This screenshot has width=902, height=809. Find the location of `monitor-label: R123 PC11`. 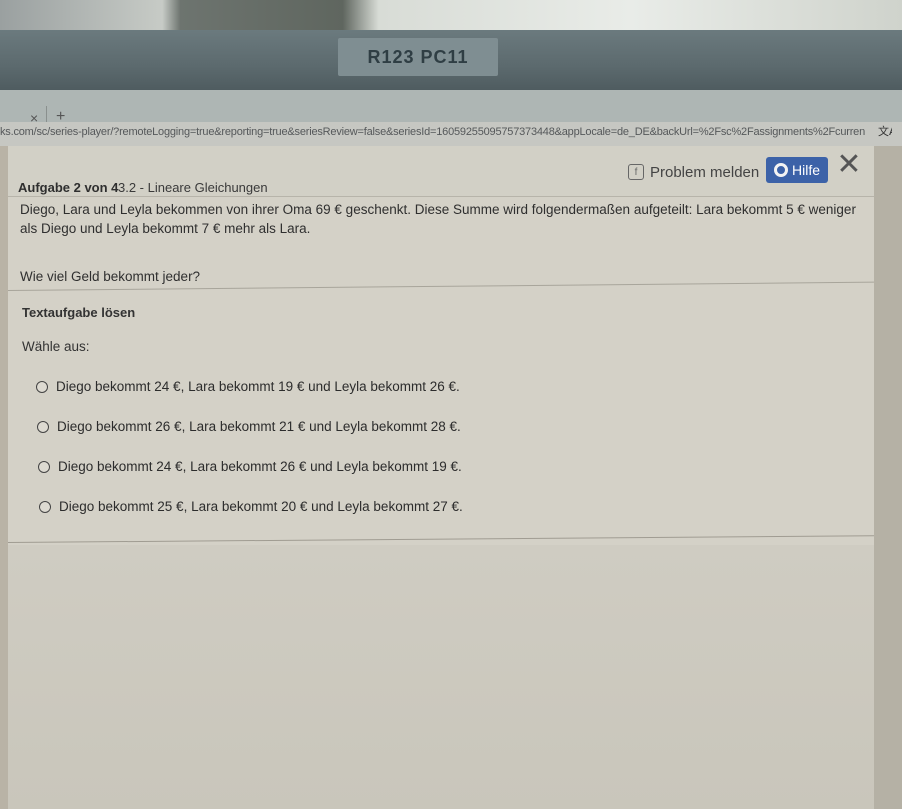

monitor-label: R123 PC11 is located at coordinates (418, 57).